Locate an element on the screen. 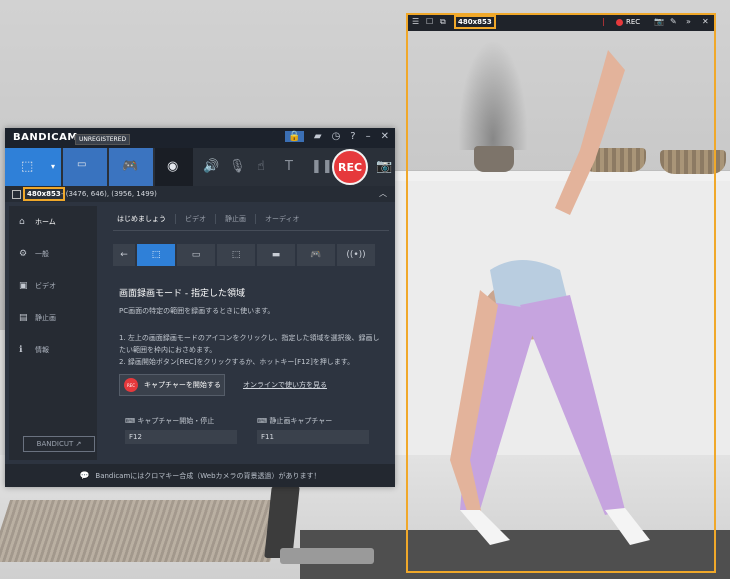 Image resolution: width=730 pixels, height=579 pixels. mode-selector-row: ← ⬚ ▭ ⬚ ▬ 🎮 ((•)) is located at coordinates (244, 255).